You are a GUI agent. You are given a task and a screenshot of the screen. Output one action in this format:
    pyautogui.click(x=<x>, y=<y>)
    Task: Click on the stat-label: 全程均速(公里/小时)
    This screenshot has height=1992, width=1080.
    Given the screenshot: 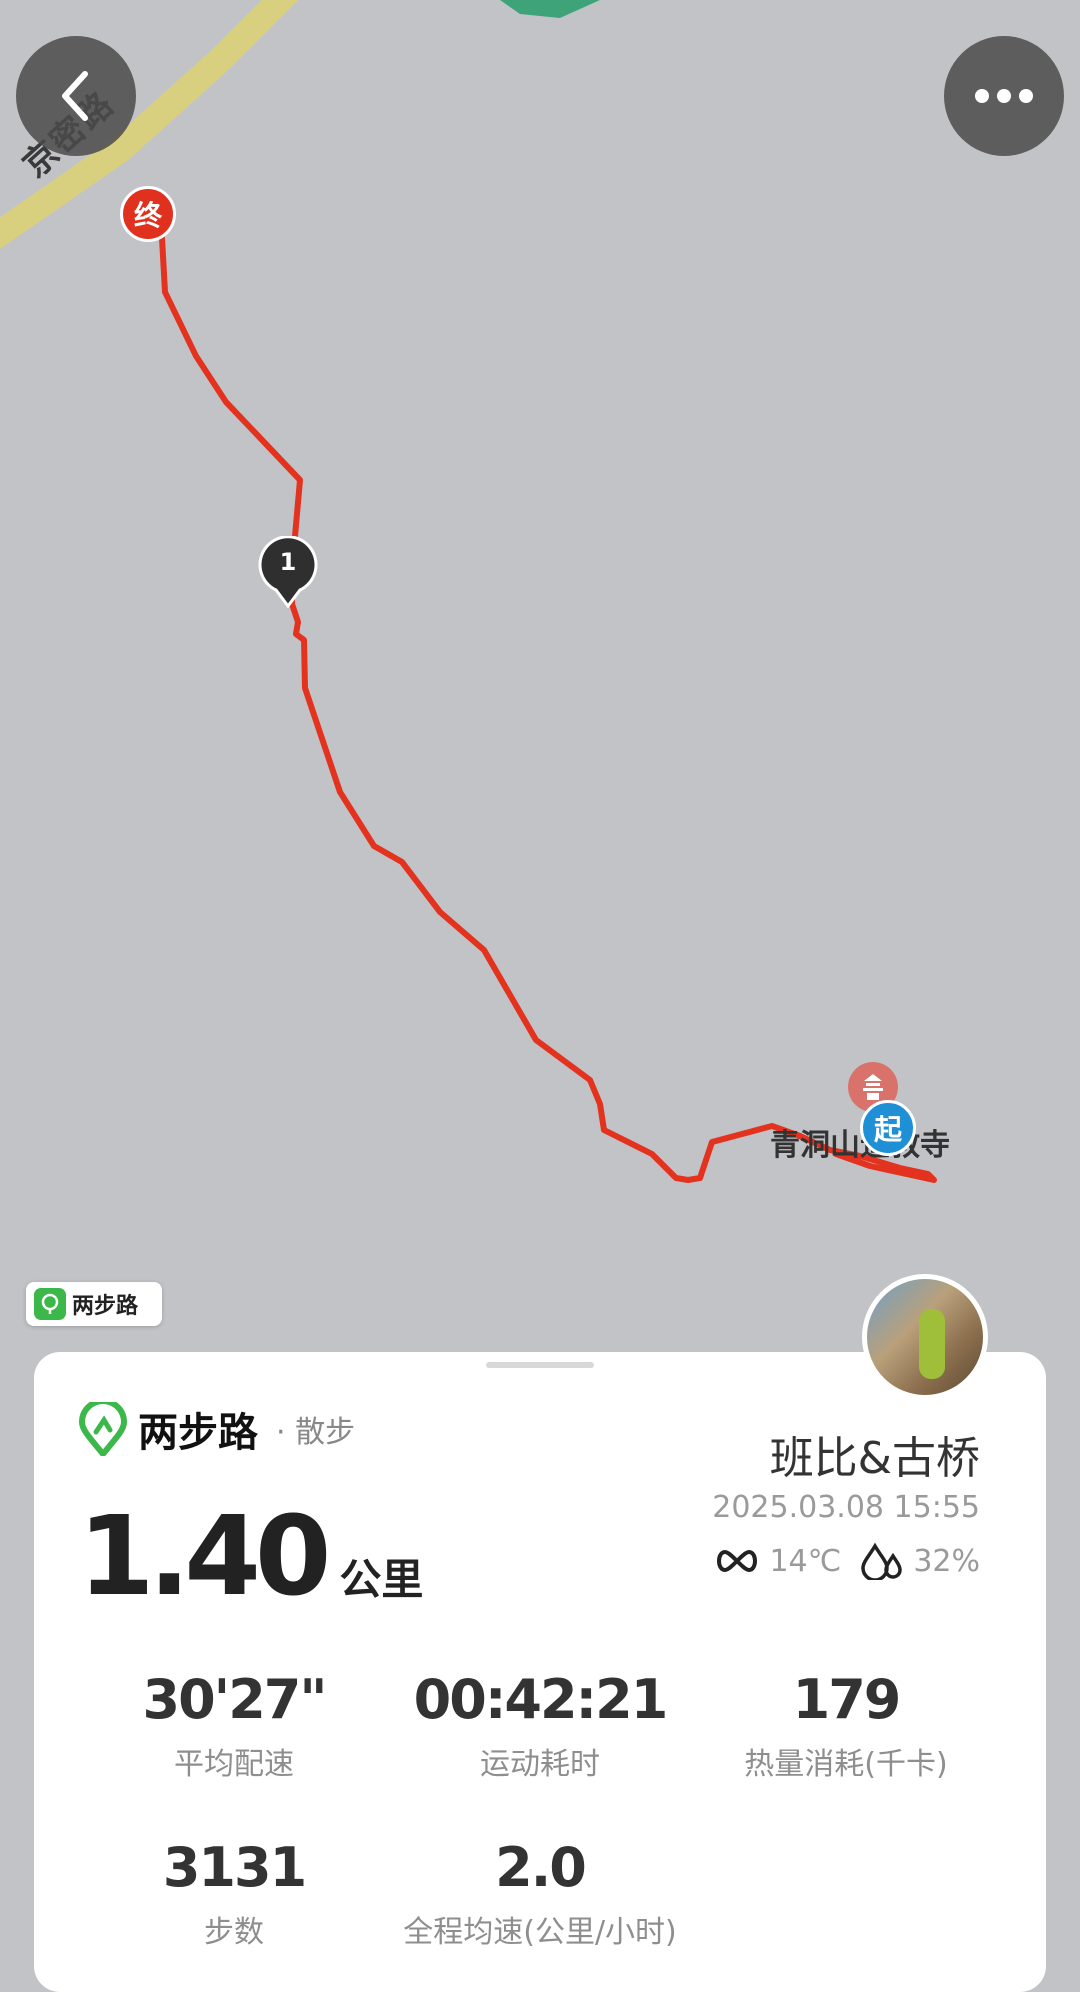 What is the action you would take?
    pyautogui.click(x=540, y=1932)
    